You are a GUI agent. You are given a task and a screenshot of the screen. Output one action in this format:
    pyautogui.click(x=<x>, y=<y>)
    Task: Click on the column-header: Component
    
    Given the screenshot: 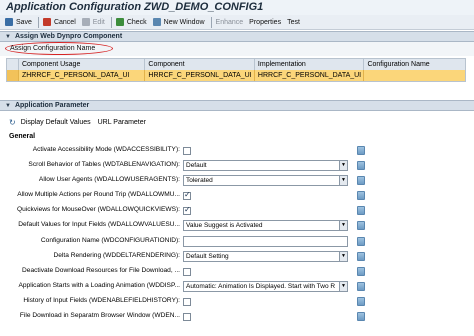 What is the action you would take?
    pyautogui.click(x=200, y=64)
    